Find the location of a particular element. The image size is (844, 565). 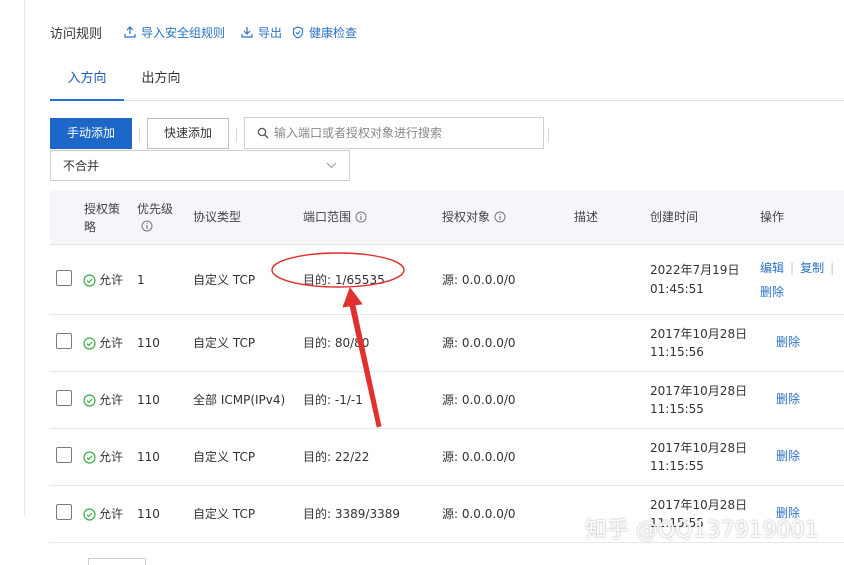

download-icon is located at coordinates (247, 32).